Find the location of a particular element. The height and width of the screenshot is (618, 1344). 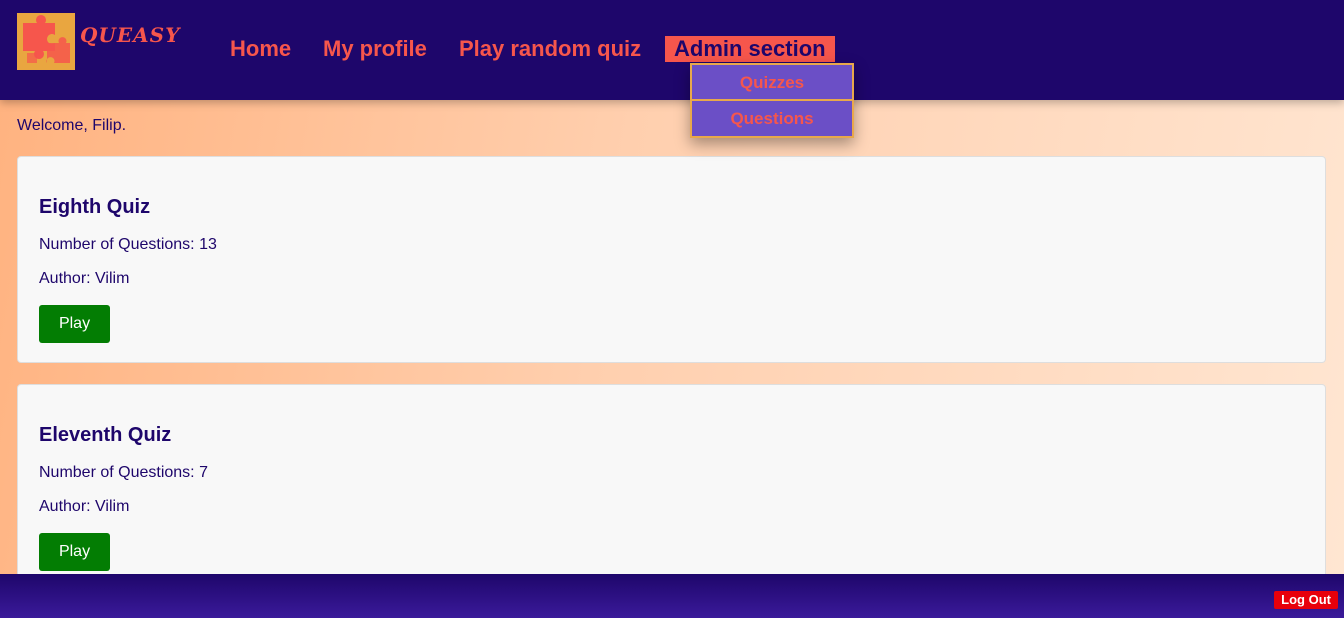

quiz-title: Eleventh Quiz is located at coordinates (105, 435).